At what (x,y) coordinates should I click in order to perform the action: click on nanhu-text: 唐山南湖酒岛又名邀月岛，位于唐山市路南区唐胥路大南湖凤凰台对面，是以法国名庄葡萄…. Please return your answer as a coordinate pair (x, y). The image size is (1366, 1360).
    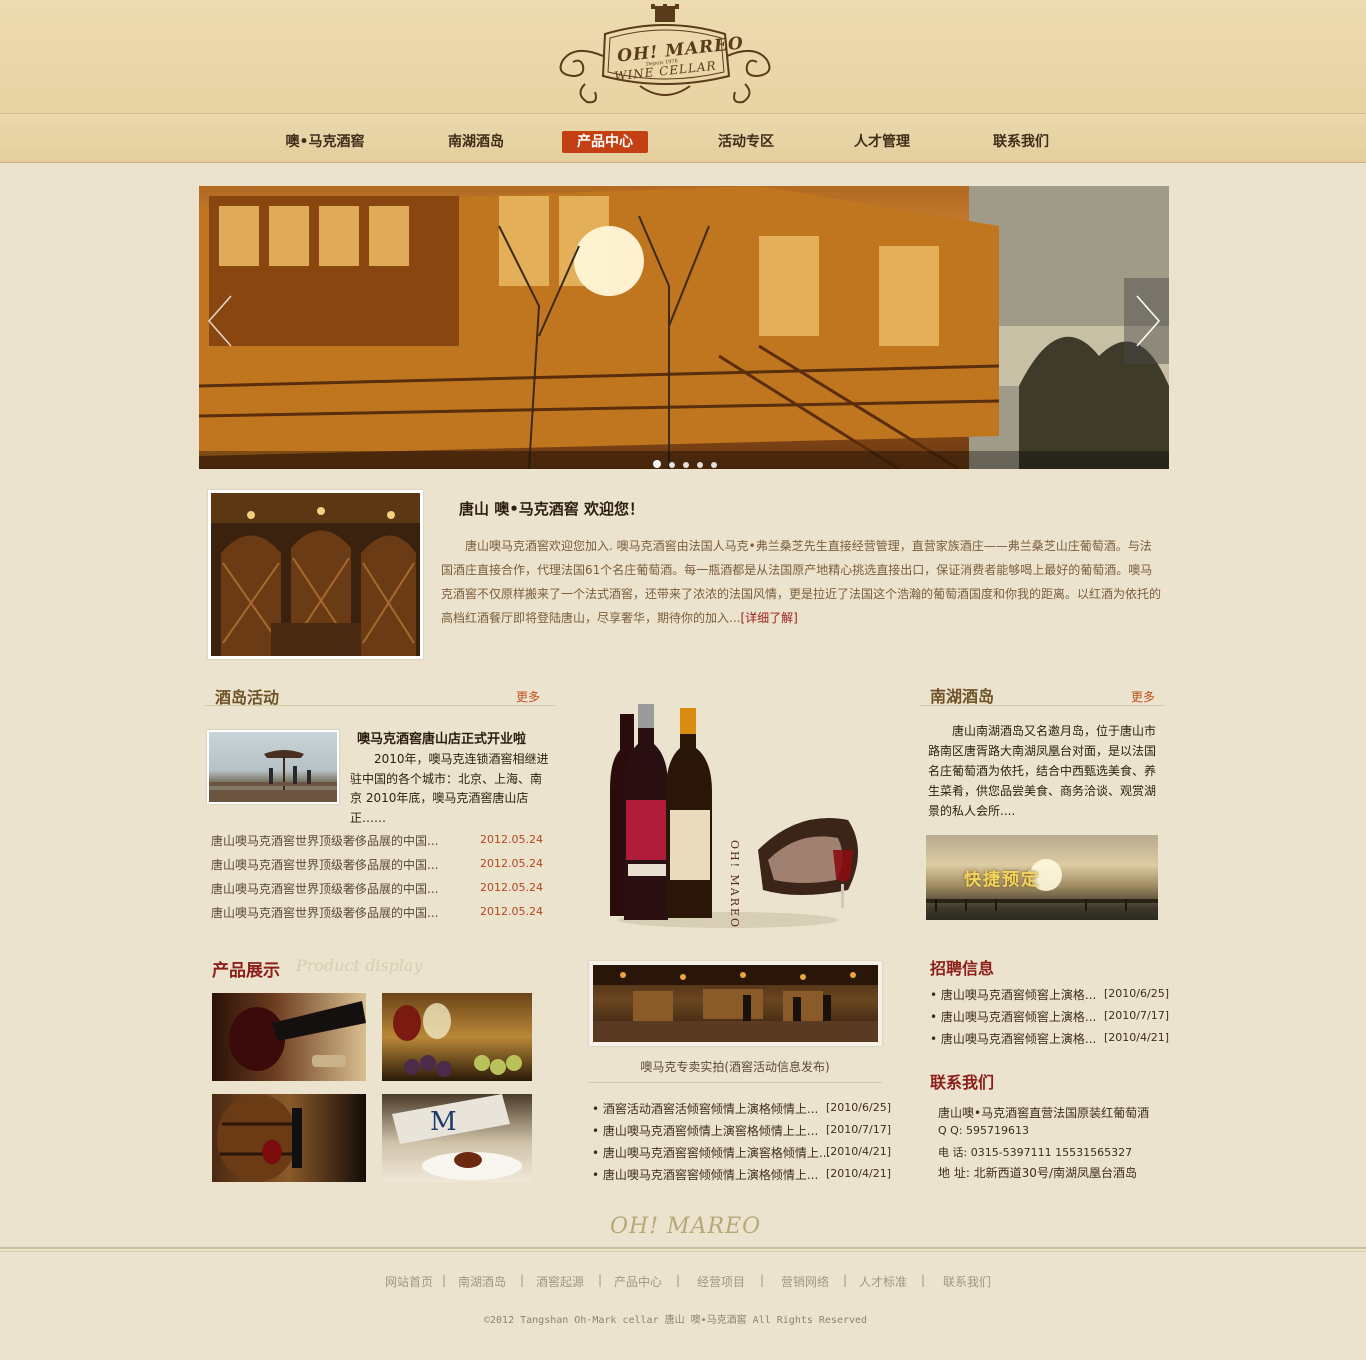
    Looking at the image, I should click on (1042, 771).